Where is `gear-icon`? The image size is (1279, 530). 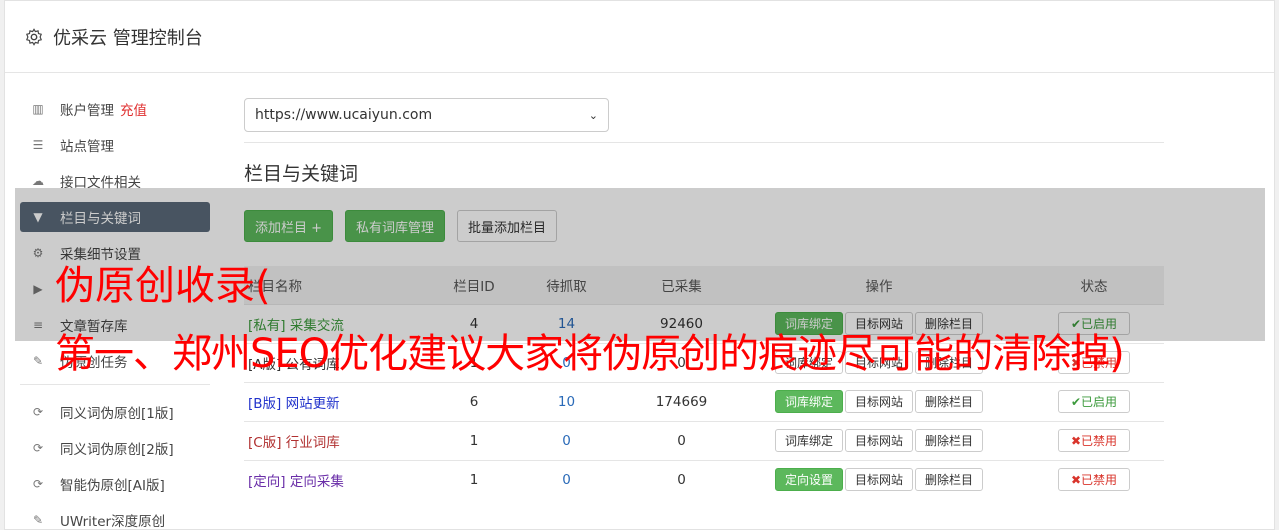
gear-icon is located at coordinates (34, 36).